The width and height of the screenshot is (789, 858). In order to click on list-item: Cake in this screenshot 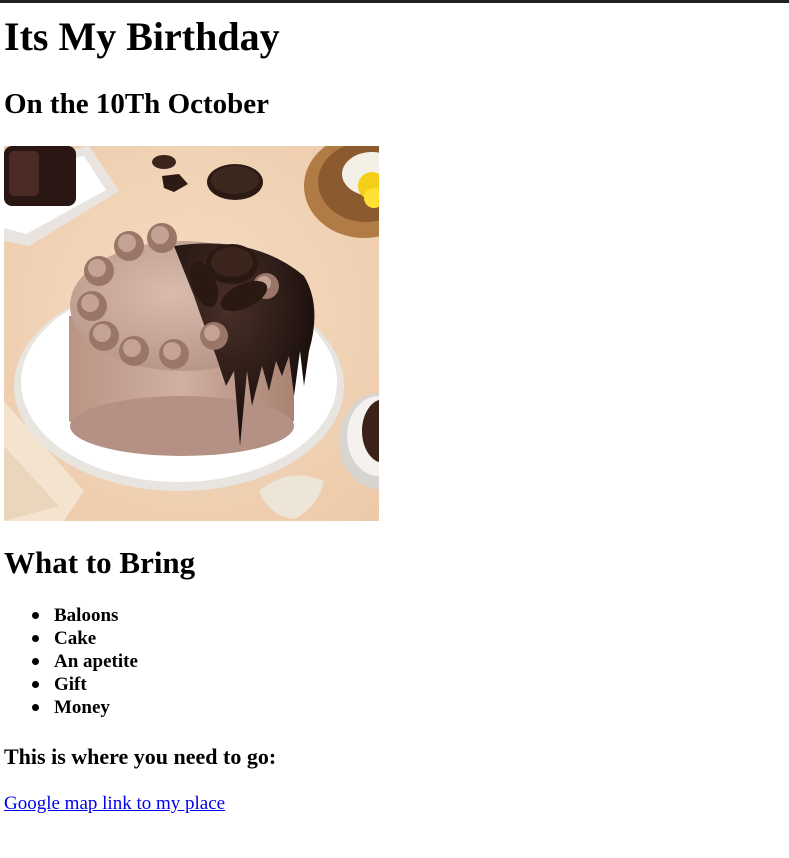, I will do `click(85, 638)`.